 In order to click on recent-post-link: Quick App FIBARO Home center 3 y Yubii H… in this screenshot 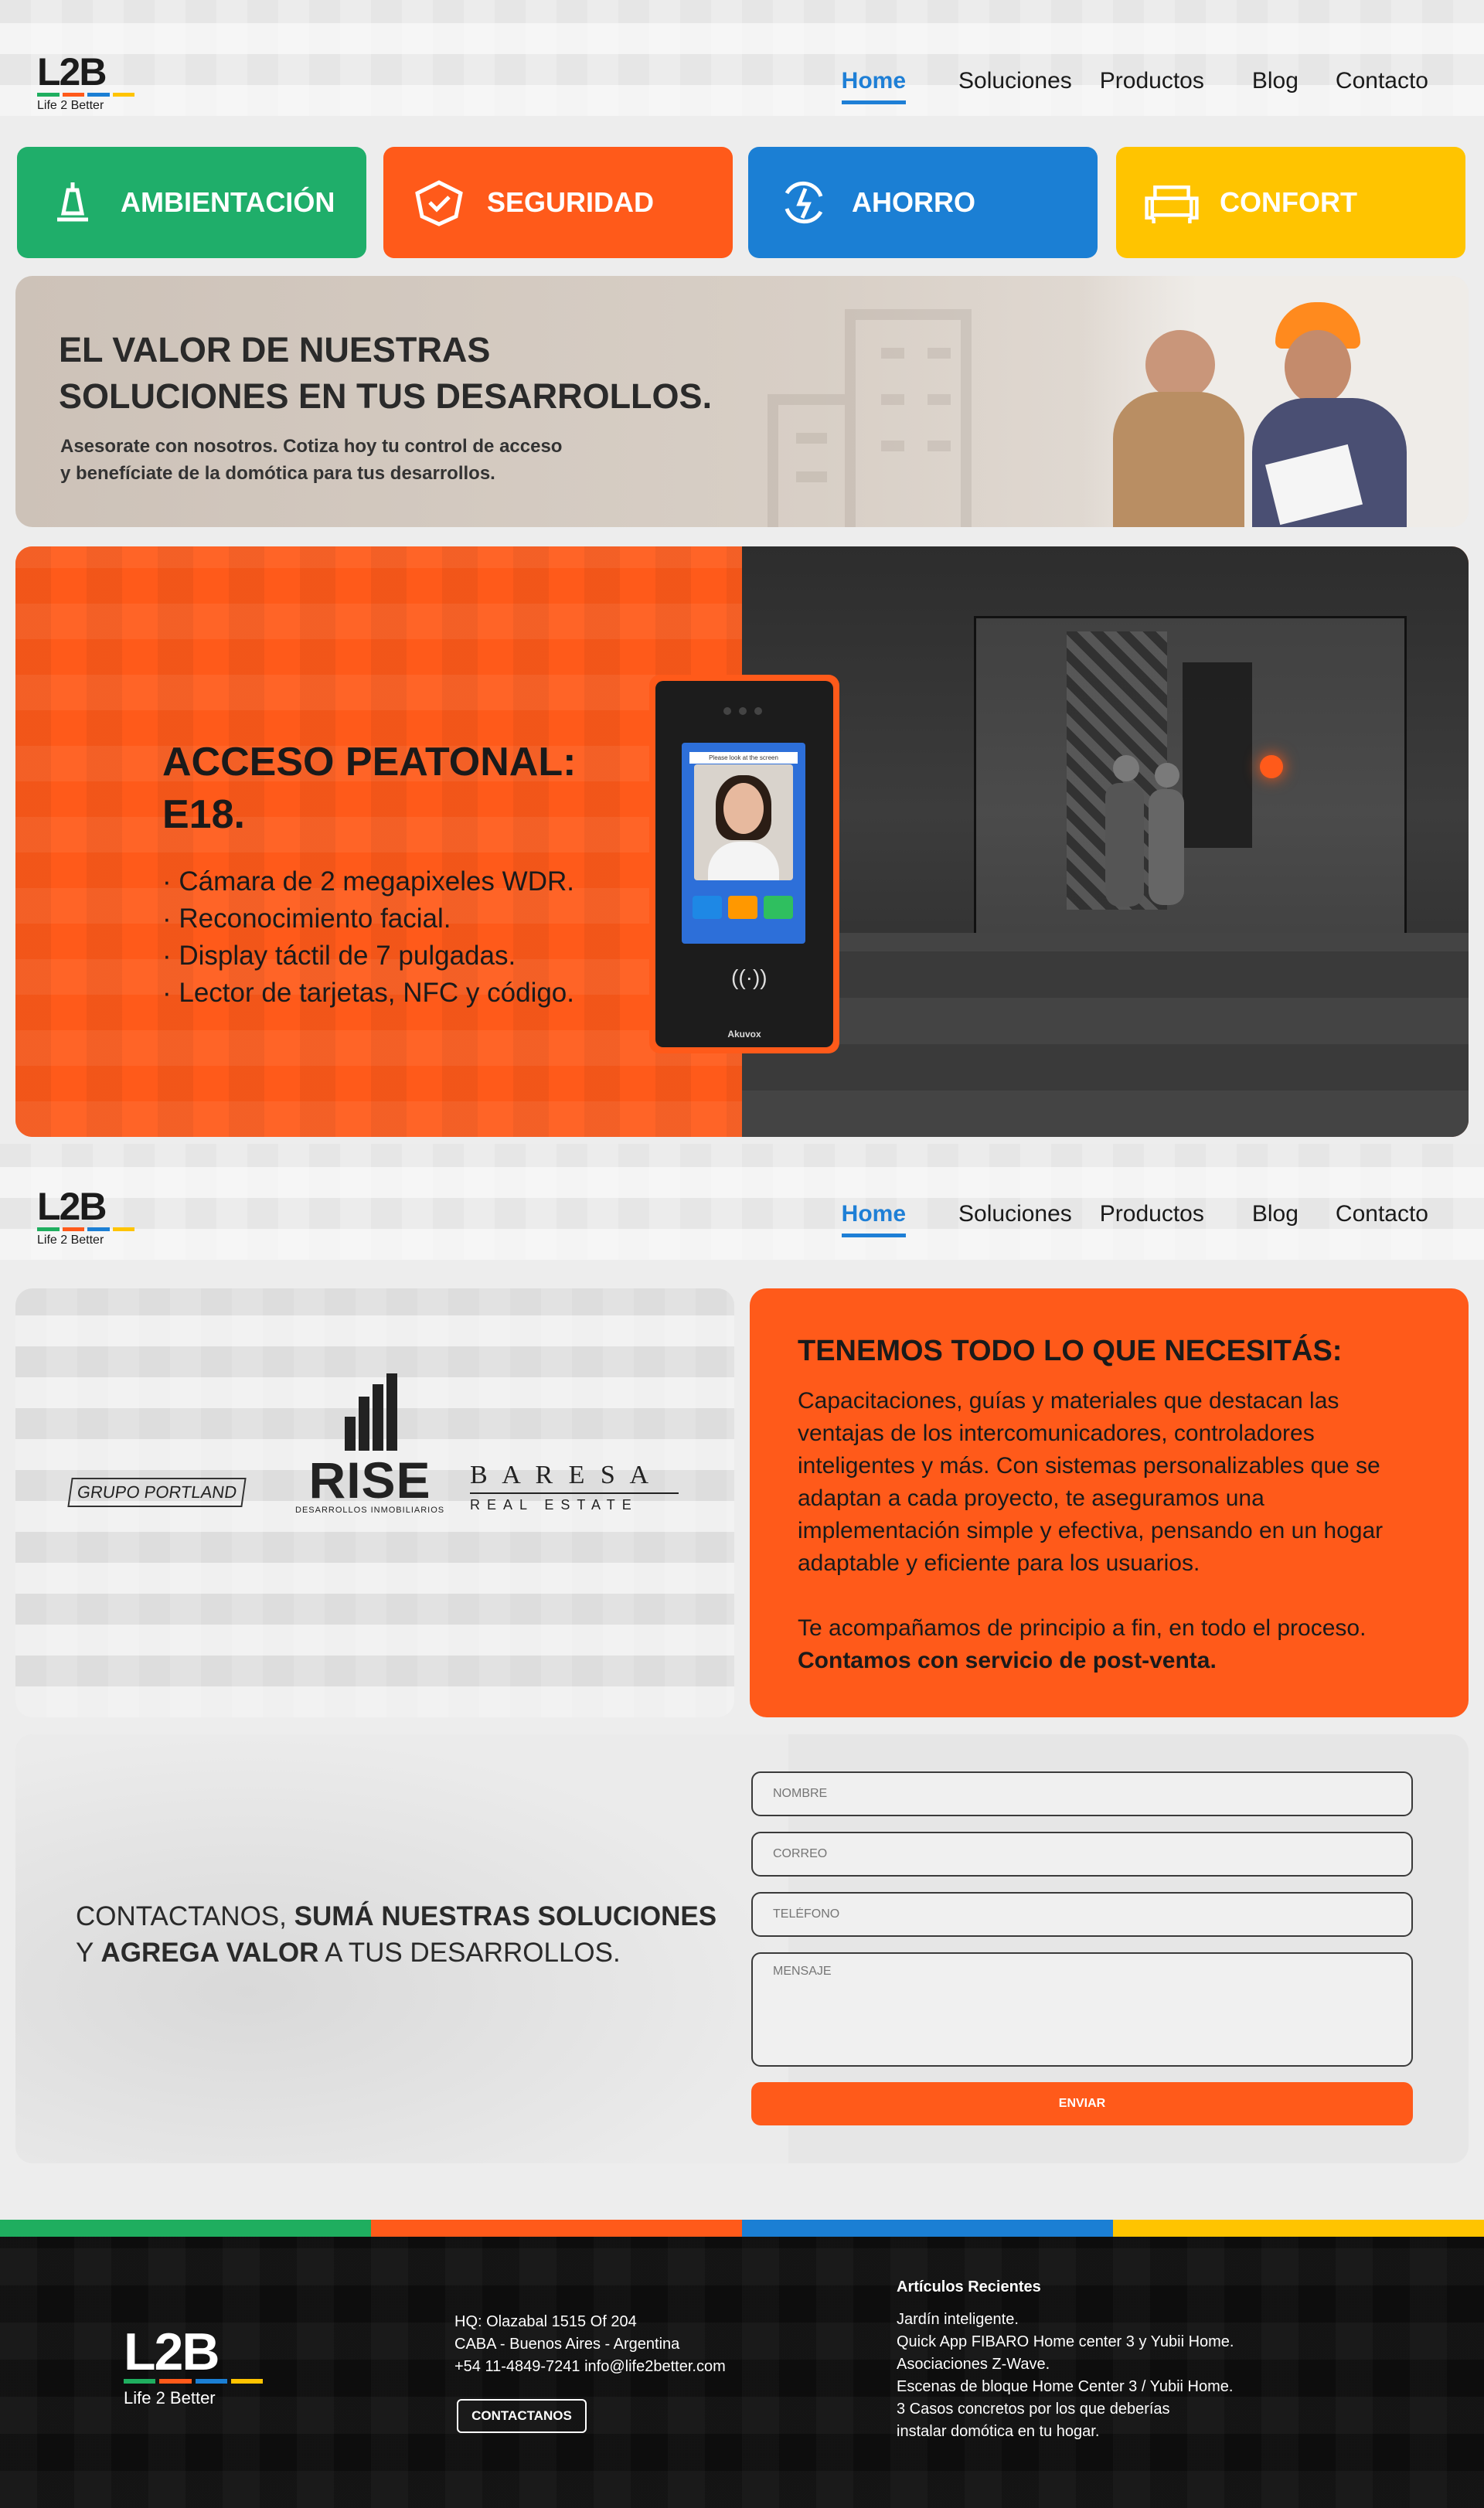, I will do `click(1065, 2342)`.